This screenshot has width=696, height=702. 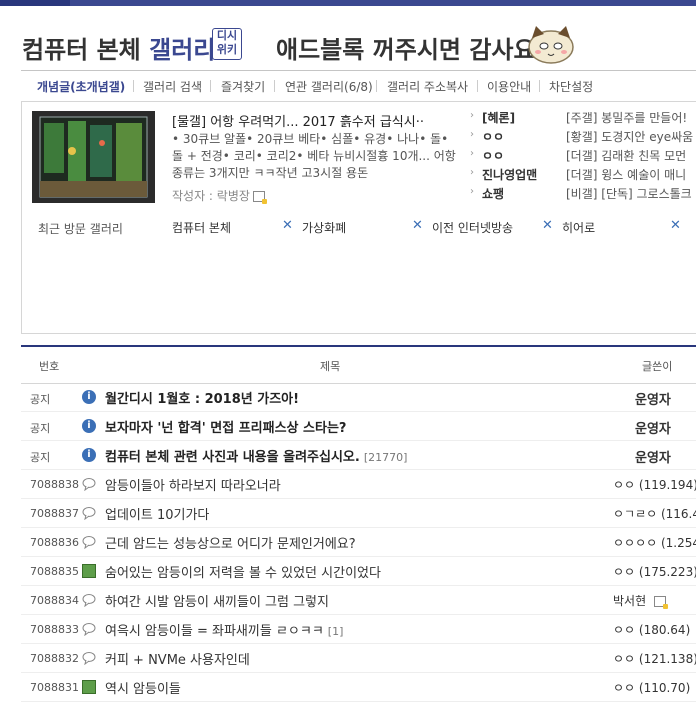 I want to click on post-subject: 근데 암드는 성능상으로 어디가 문제인거에요?, so click(x=230, y=542).